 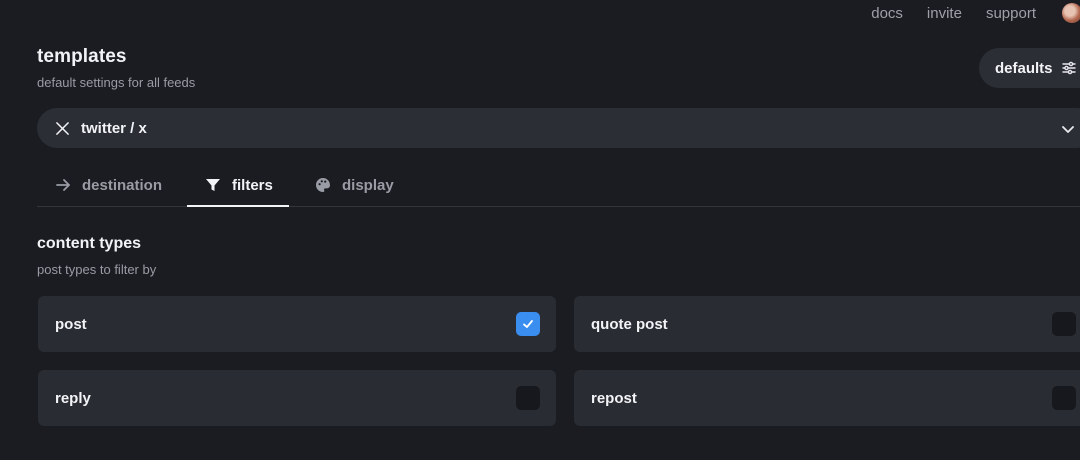 What do you see at coordinates (827, 398) in the screenshot?
I see `option-repost: repost` at bounding box center [827, 398].